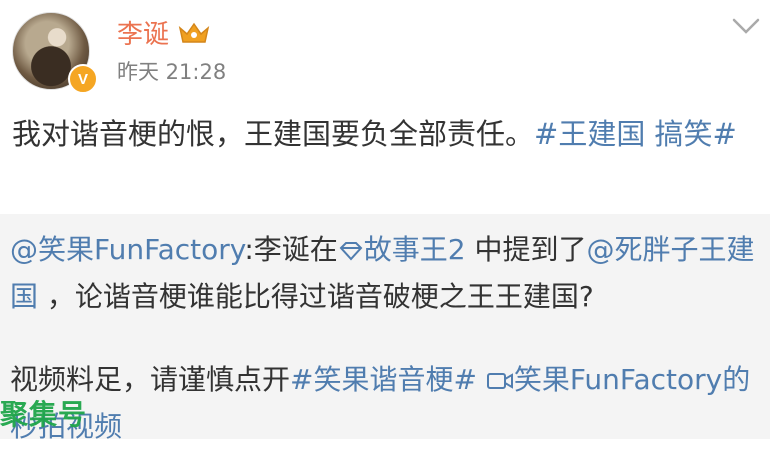 The height and width of the screenshot is (450, 770). What do you see at coordinates (127, 249) in the screenshot?
I see `repost-author-link: @笑果FunFactory` at bounding box center [127, 249].